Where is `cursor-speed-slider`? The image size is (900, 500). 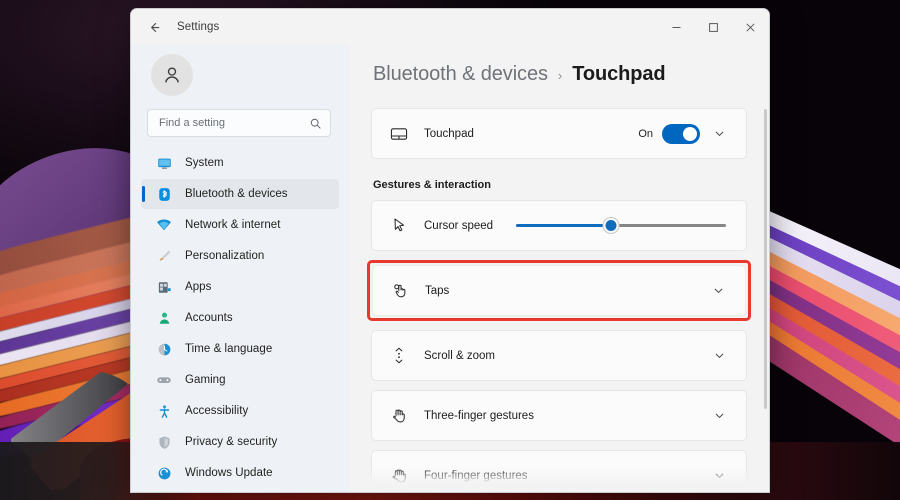
cursor-speed-slider is located at coordinates (621, 226).